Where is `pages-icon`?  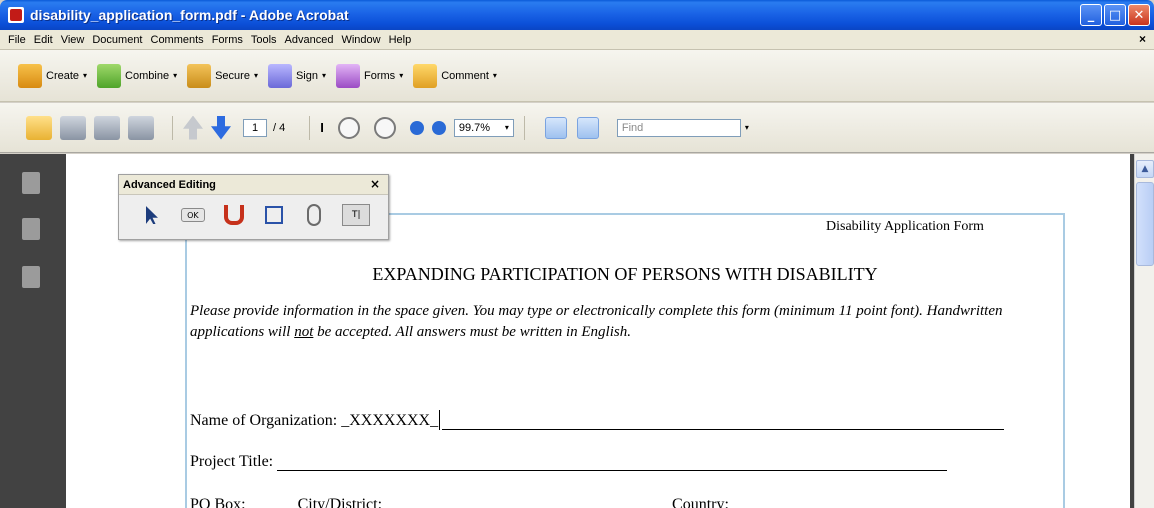
pages-icon is located at coordinates (31, 183).